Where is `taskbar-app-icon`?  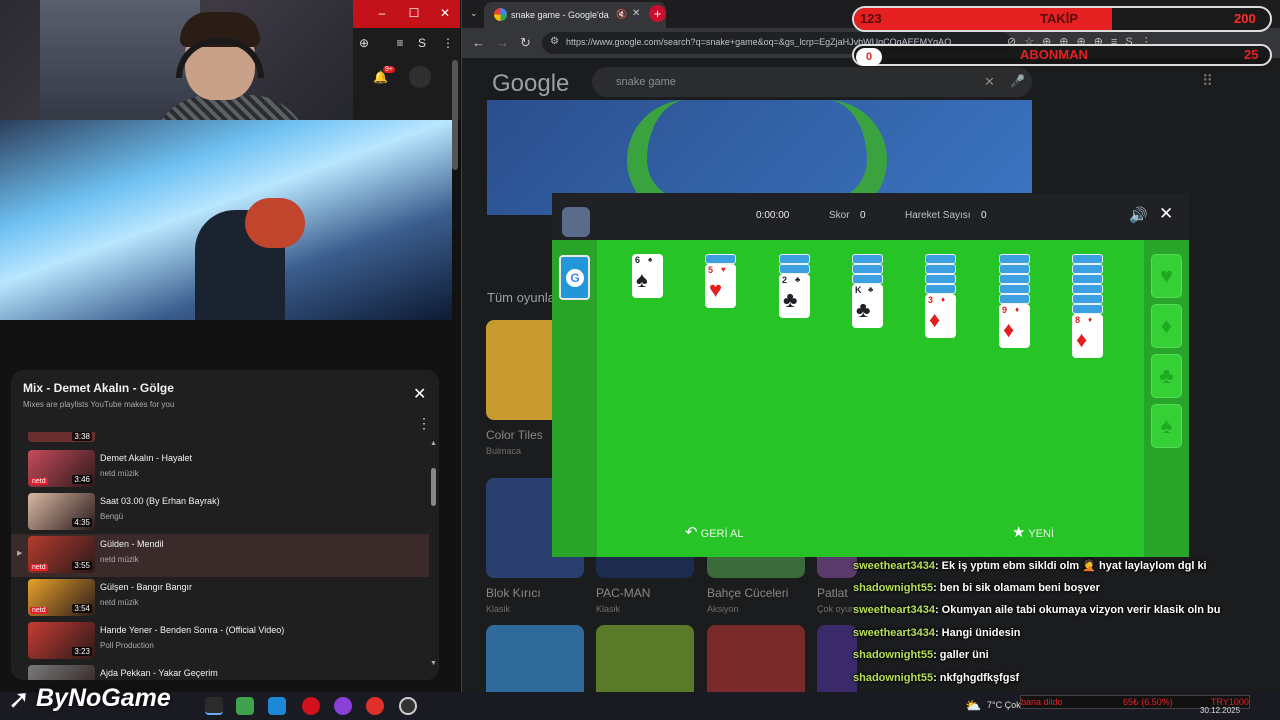 taskbar-app-icon is located at coordinates (277, 706).